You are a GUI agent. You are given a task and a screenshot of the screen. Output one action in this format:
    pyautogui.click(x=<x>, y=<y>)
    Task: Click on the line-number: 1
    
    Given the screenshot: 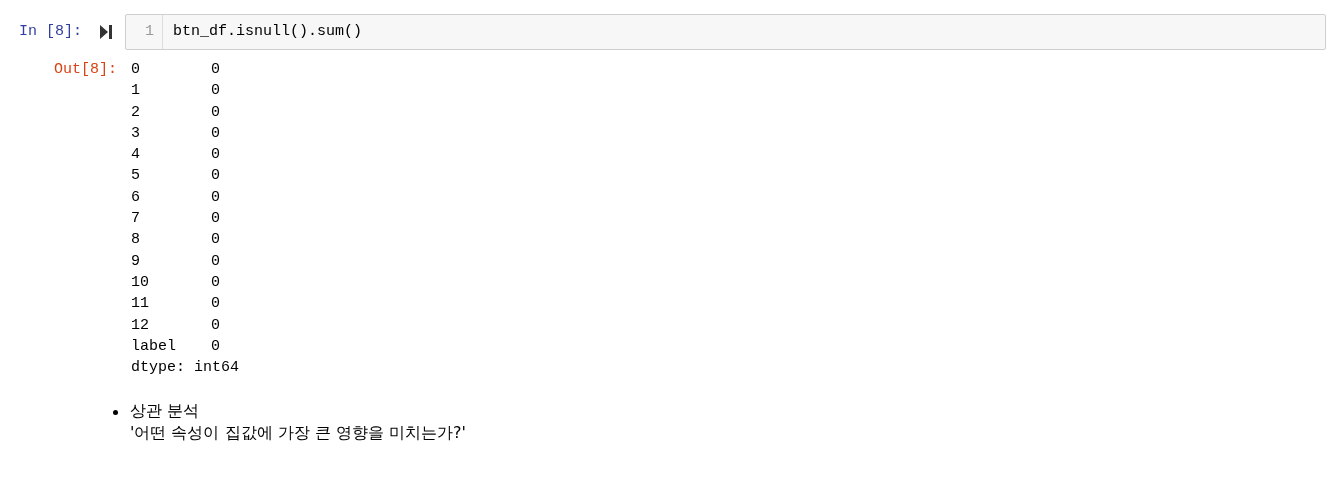 What is the action you would take?
    pyautogui.click(x=144, y=32)
    